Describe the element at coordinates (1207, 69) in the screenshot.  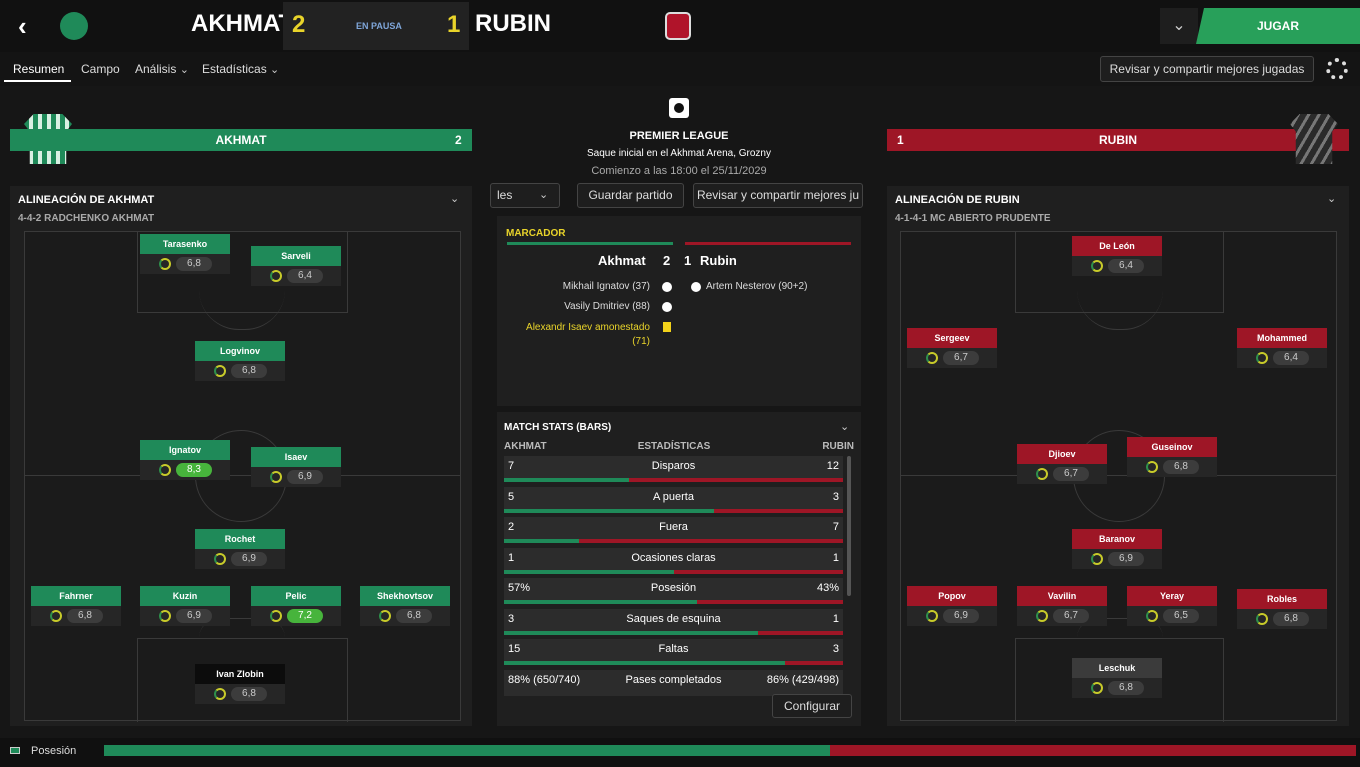
I see `review-highlights-button: Revisar y compartir mejores jugadas` at that location.